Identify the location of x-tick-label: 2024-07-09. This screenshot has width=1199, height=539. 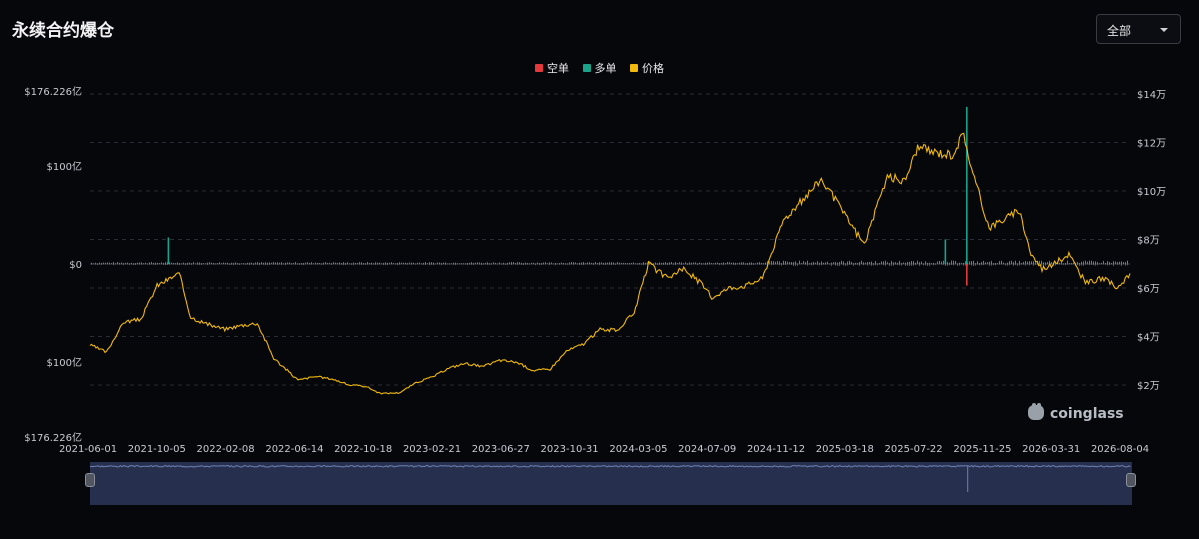
(707, 449).